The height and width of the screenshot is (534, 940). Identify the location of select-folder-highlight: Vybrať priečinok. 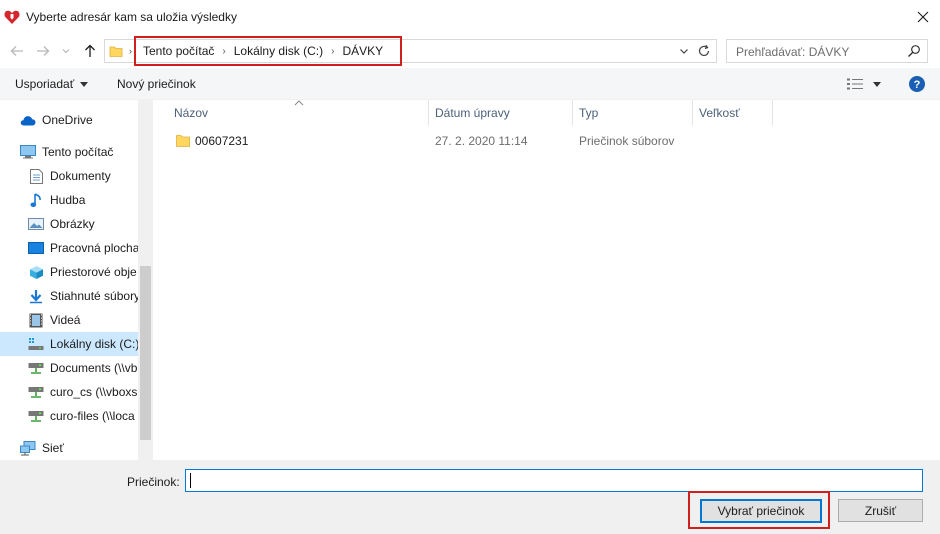
(759, 510).